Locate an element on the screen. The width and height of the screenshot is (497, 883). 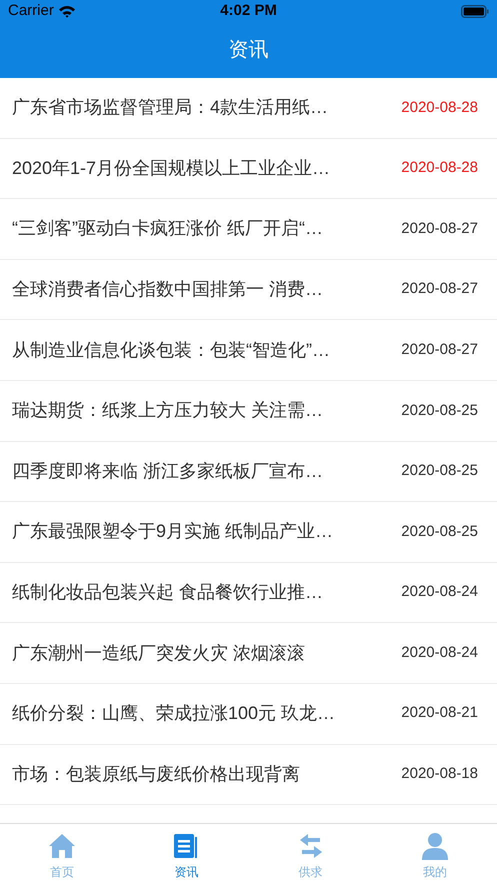
page-title: 资讯 is located at coordinates (248, 50).